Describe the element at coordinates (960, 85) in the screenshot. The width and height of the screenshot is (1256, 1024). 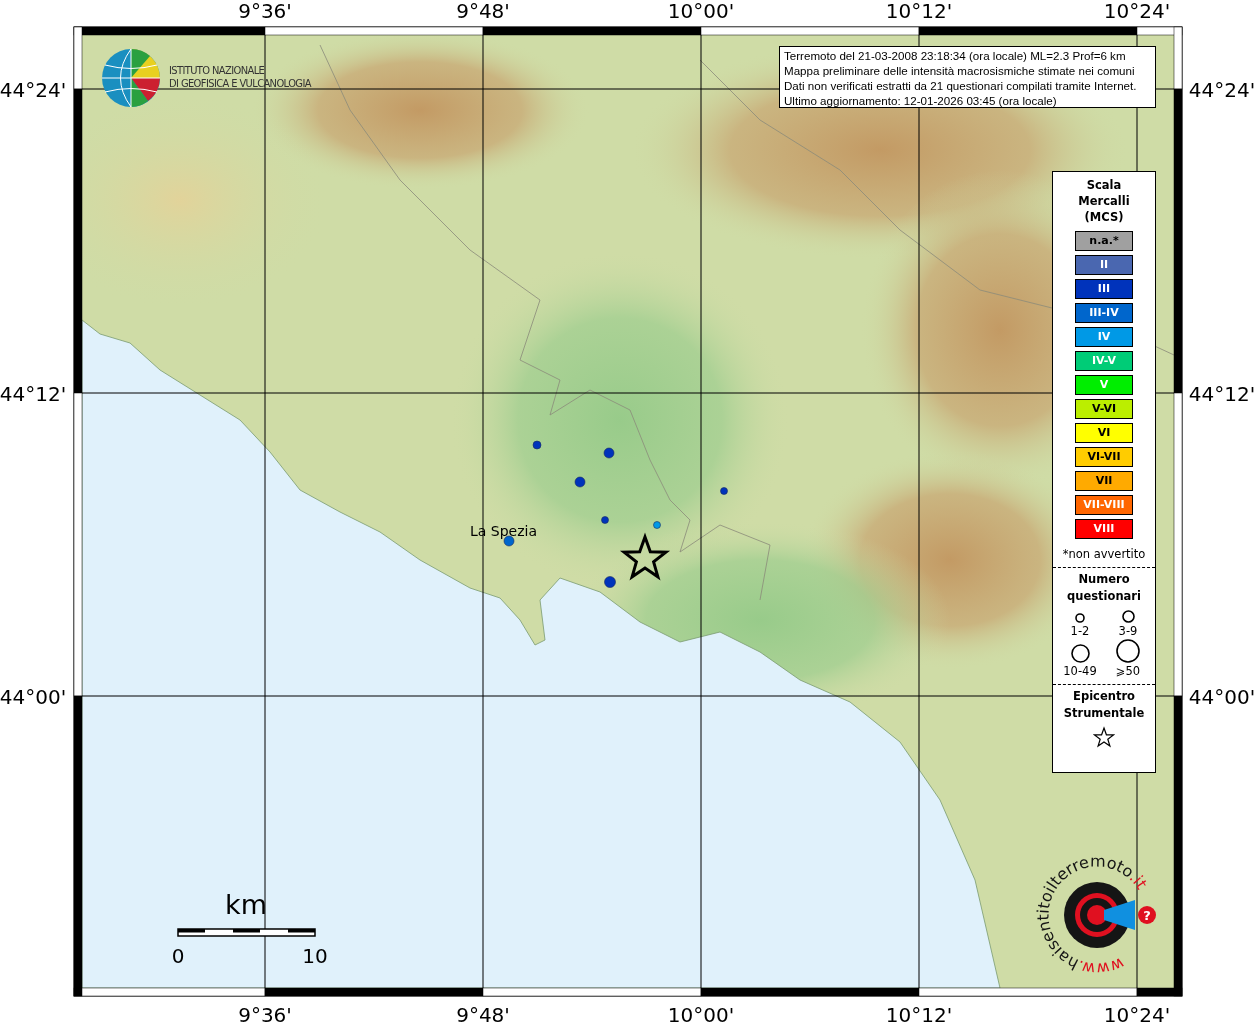
I see `info-line: Dati non verificati estratti da 21 questionari compilati tramite Internet.` at that location.